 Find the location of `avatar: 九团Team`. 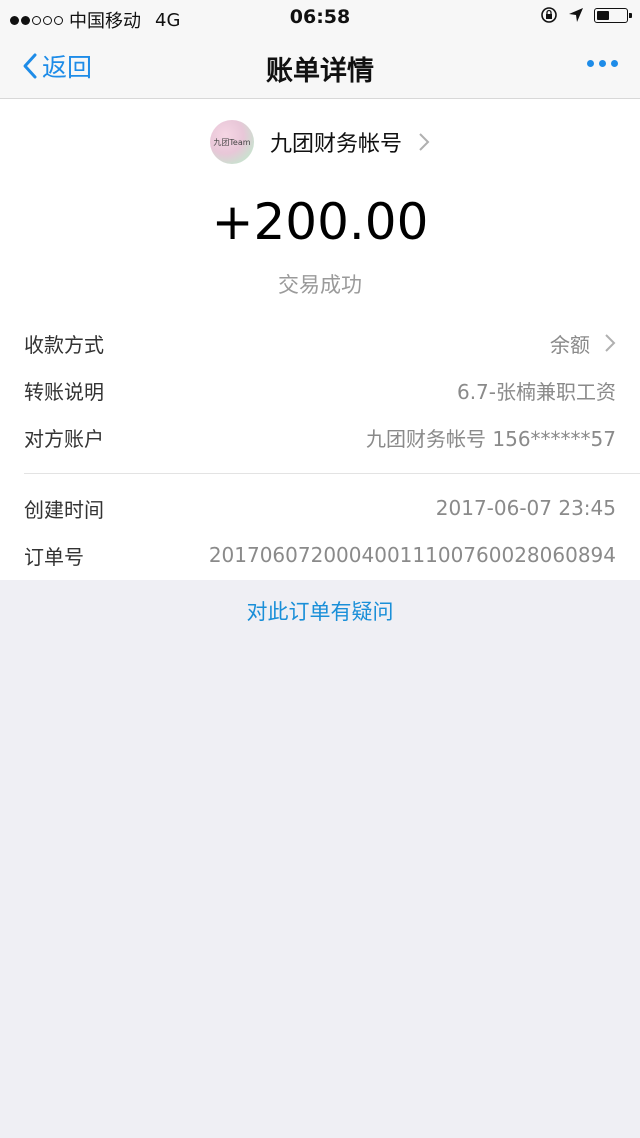

avatar: 九团Team is located at coordinates (231, 142).